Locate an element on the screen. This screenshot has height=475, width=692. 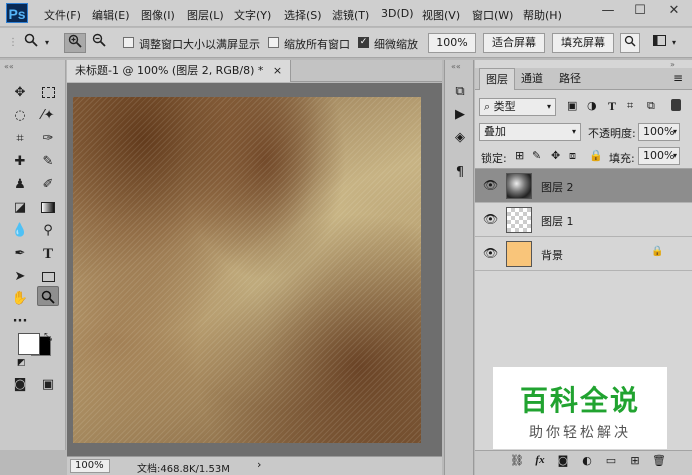
filter-smart-object-icon: ⧉ is located at coordinates (651, 106).